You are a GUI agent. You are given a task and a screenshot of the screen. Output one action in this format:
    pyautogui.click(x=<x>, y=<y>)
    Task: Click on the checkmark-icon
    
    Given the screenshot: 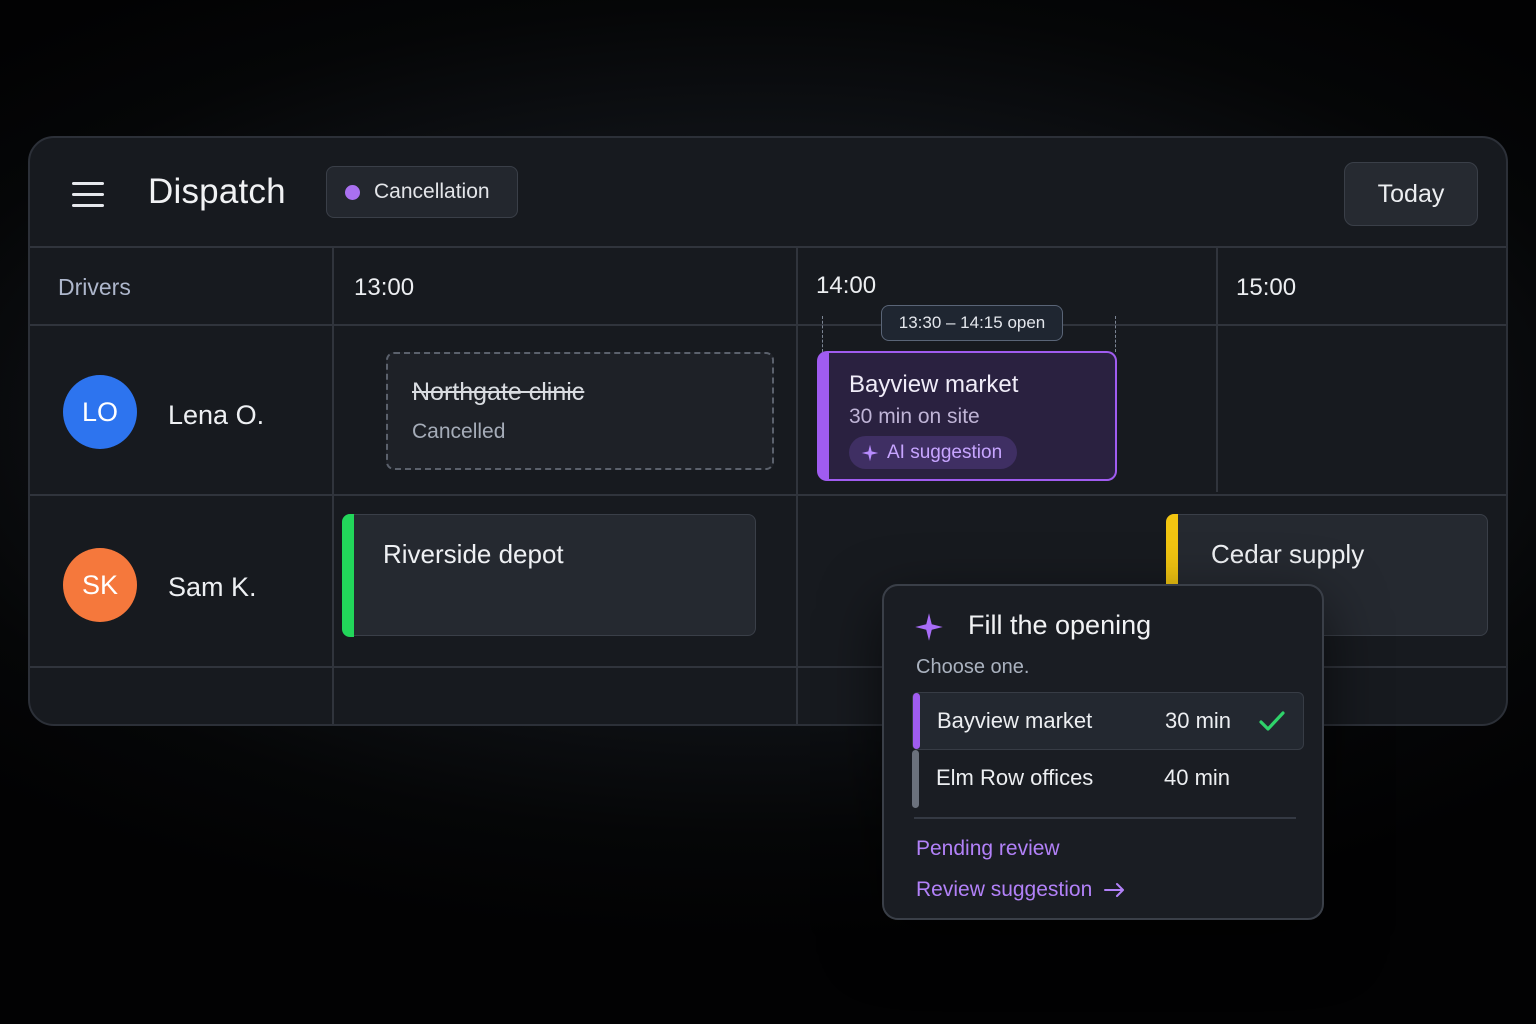 What is the action you would take?
    pyautogui.click(x=1272, y=721)
    